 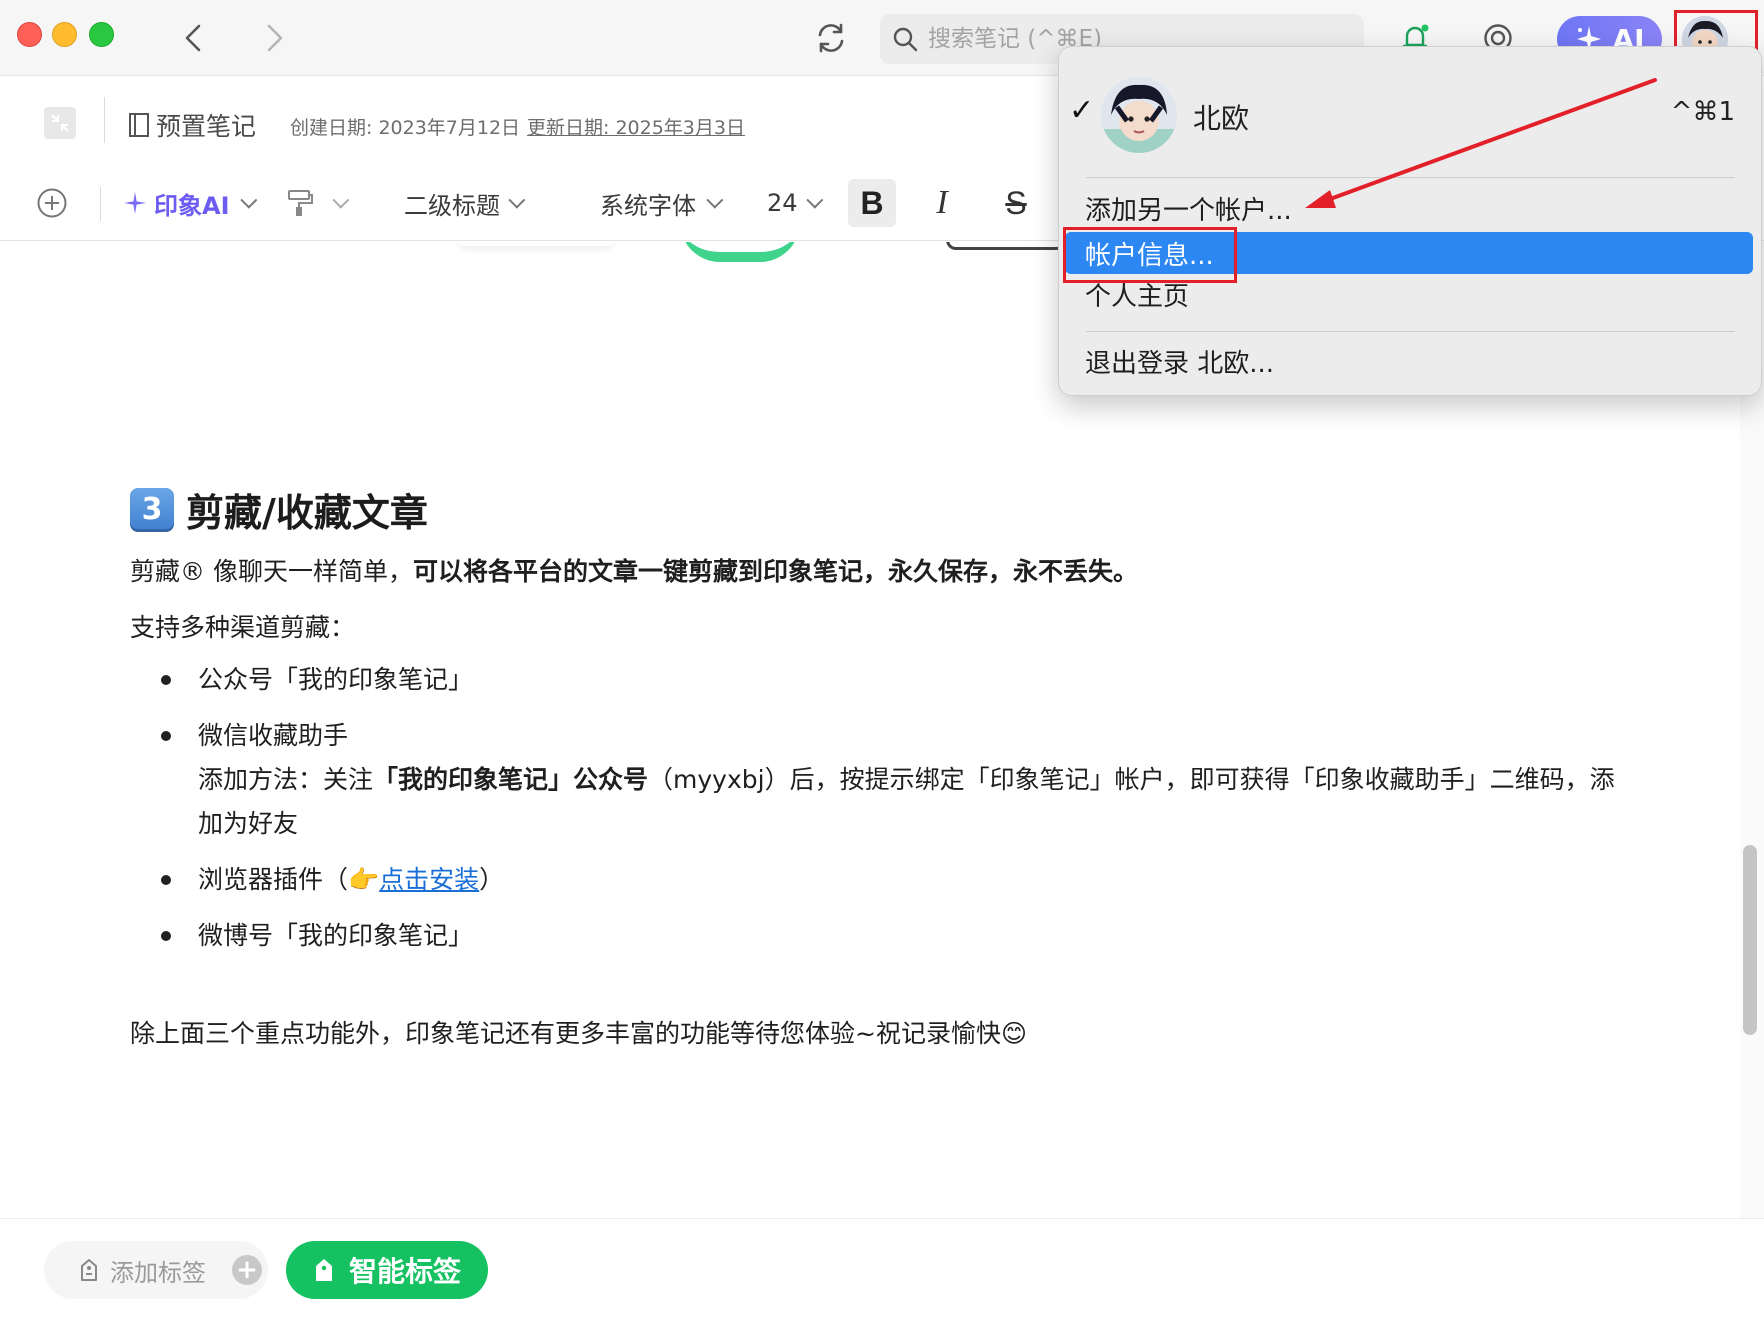 I want to click on add-circle-icon, so click(x=52, y=203).